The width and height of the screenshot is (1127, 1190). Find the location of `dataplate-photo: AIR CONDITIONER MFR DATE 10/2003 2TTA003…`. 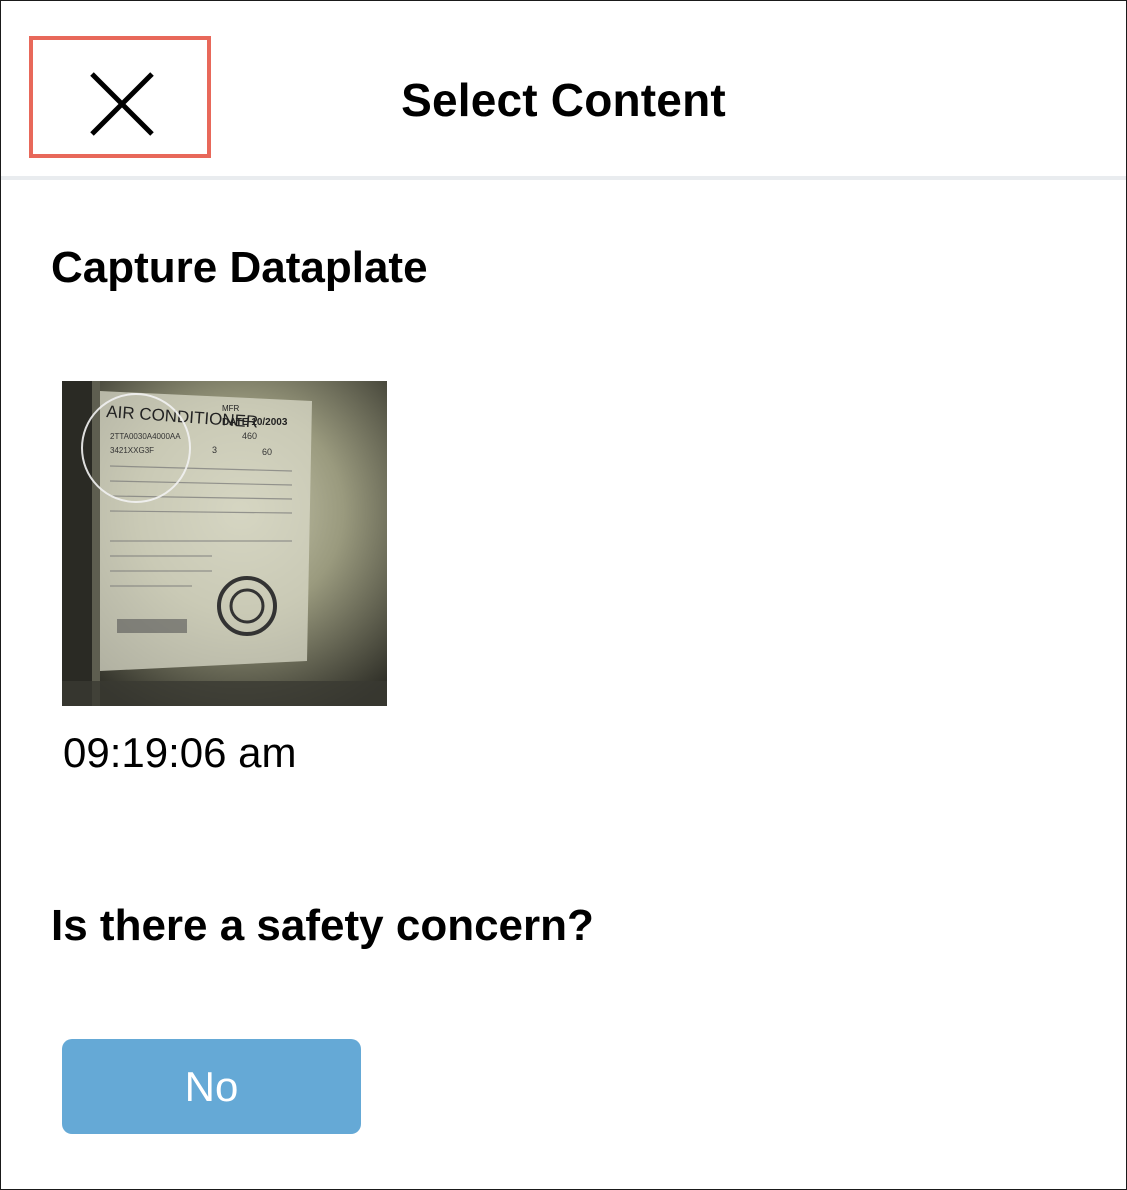

dataplate-photo: AIR CONDITIONER MFR DATE 10/2003 2TTA003… is located at coordinates (224, 543).